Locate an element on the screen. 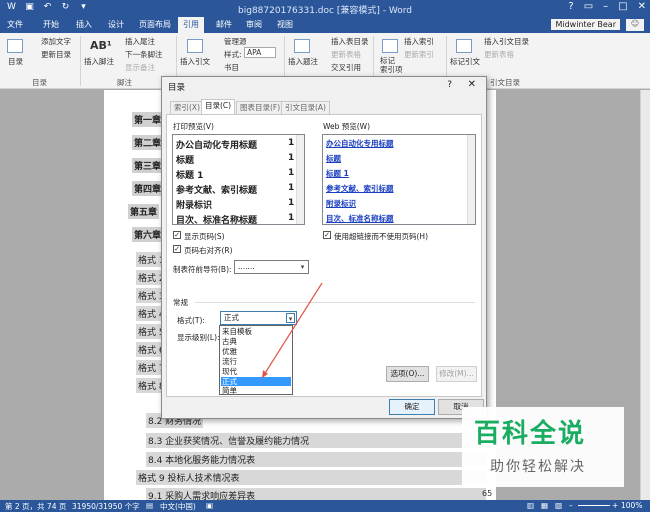 The image size is (650, 512). group-label-toc: 目录 is located at coordinates (39, 82).